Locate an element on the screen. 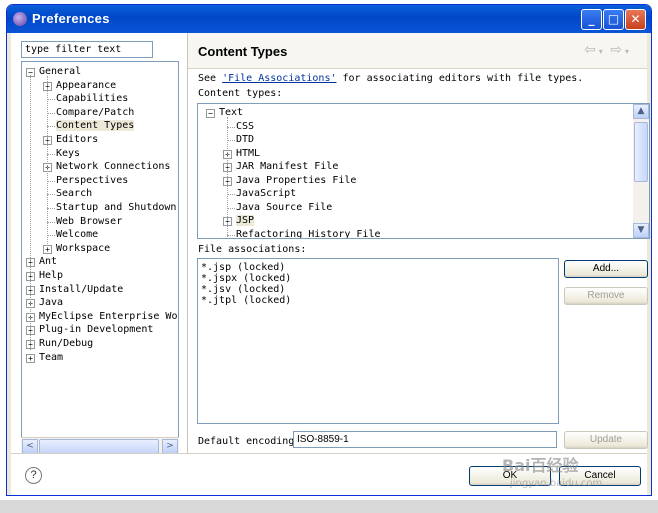  scroll-right-button: > is located at coordinates (170, 446).